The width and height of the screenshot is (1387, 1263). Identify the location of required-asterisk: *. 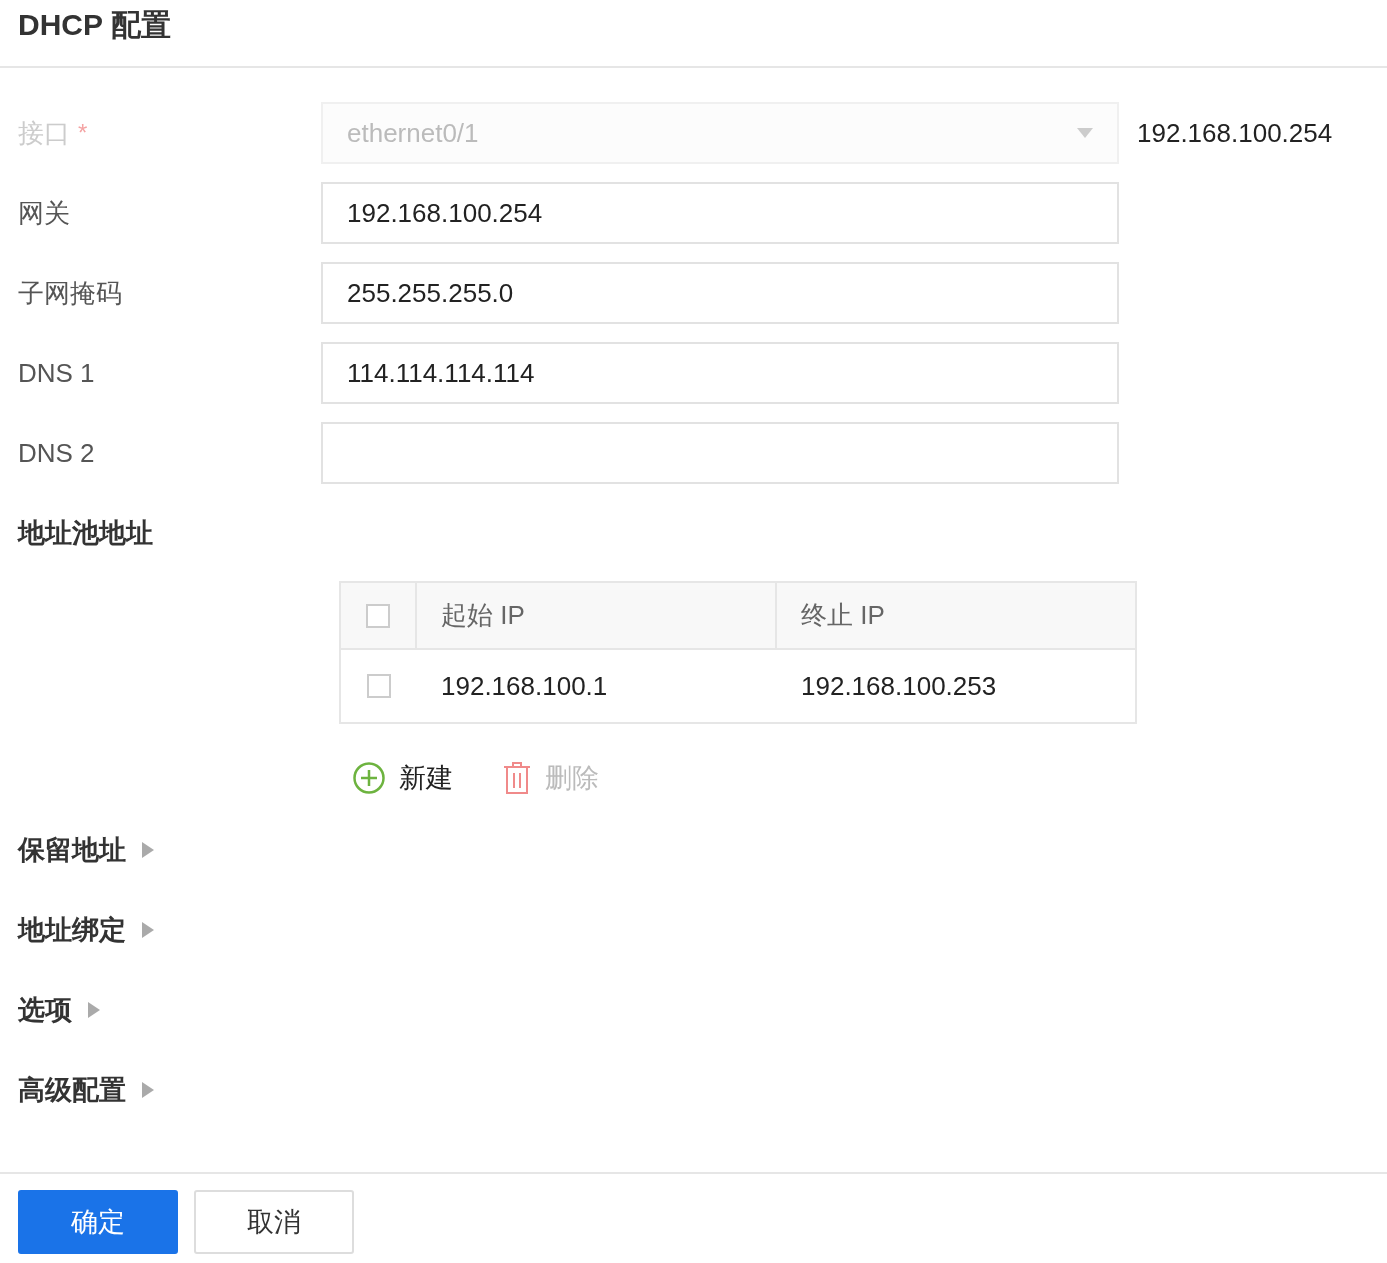
(83, 133).